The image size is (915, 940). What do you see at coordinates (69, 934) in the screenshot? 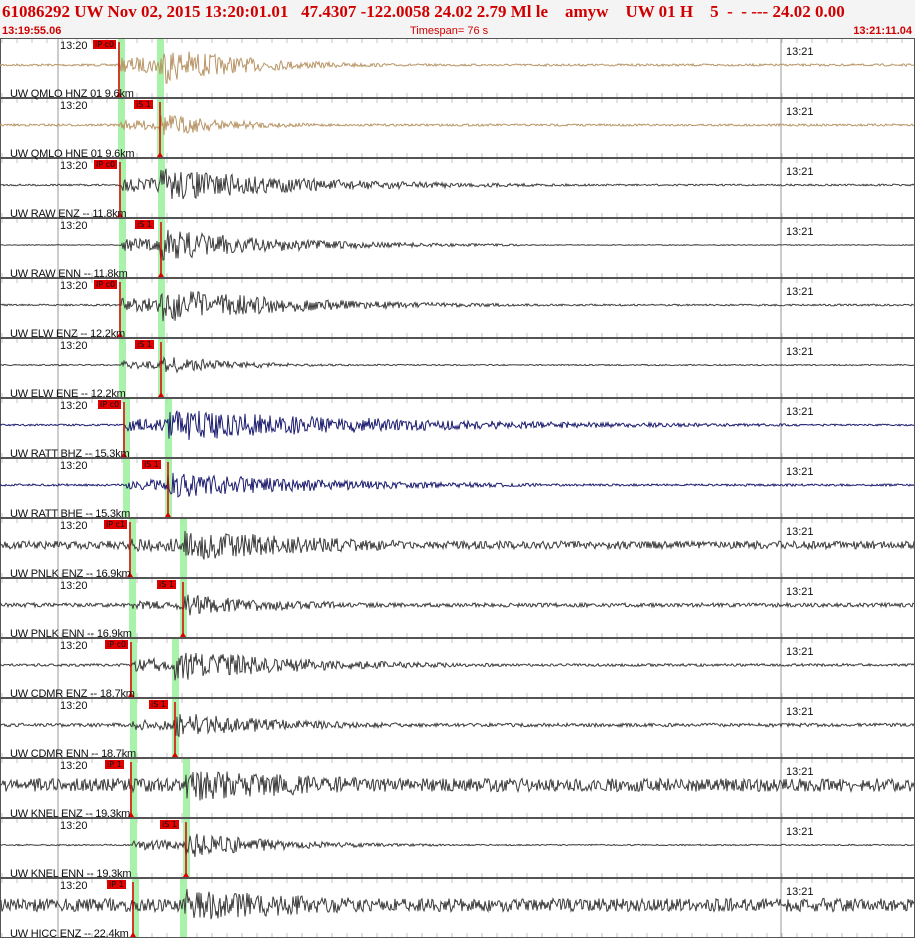
I see `channel-label: UW HICC ENZ -- 22.4km` at bounding box center [69, 934].